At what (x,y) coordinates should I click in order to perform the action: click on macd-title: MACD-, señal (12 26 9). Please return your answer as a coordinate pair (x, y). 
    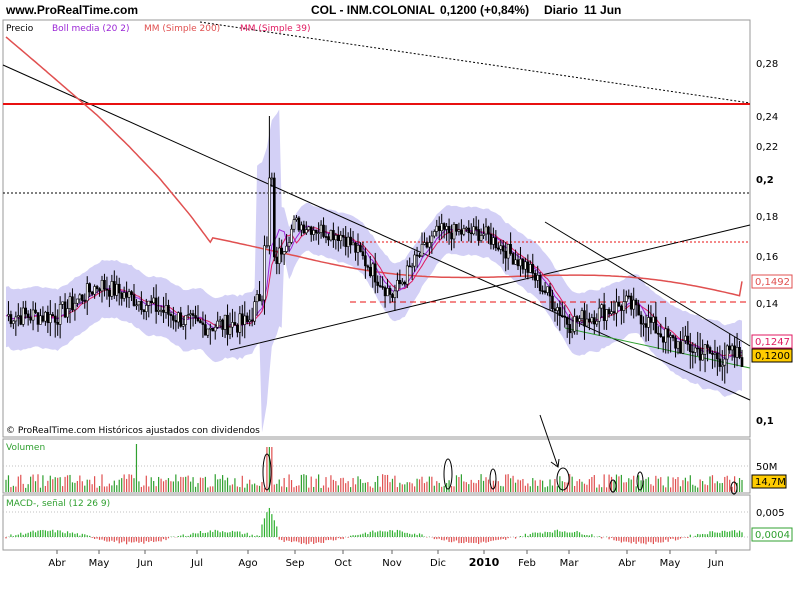
    Looking at the image, I should click on (58, 504).